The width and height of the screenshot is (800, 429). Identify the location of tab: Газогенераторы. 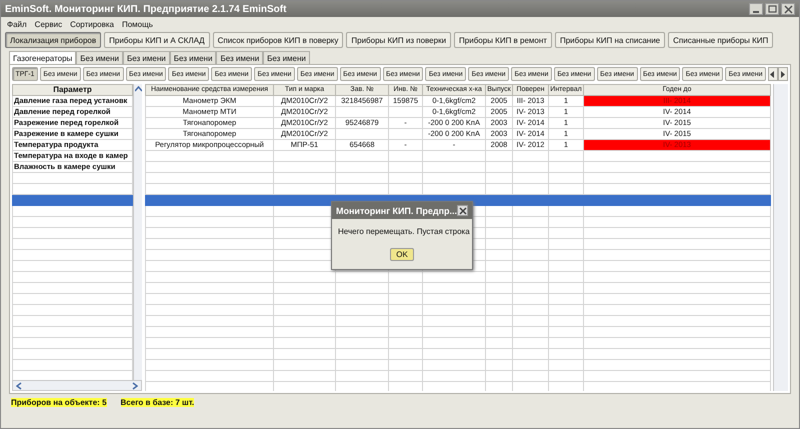
(42, 57).